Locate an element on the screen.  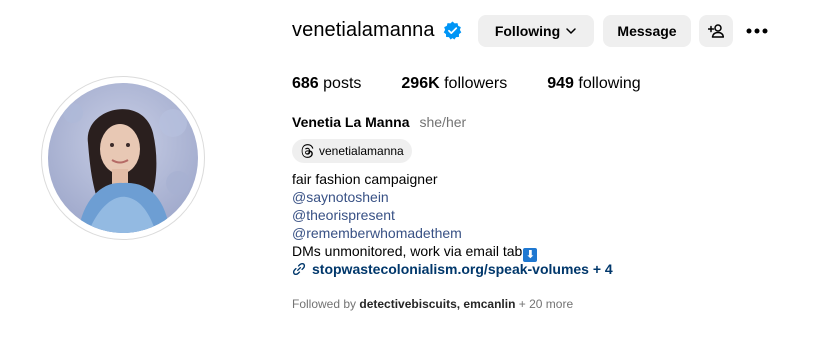
avatar-image is located at coordinates (123, 158).